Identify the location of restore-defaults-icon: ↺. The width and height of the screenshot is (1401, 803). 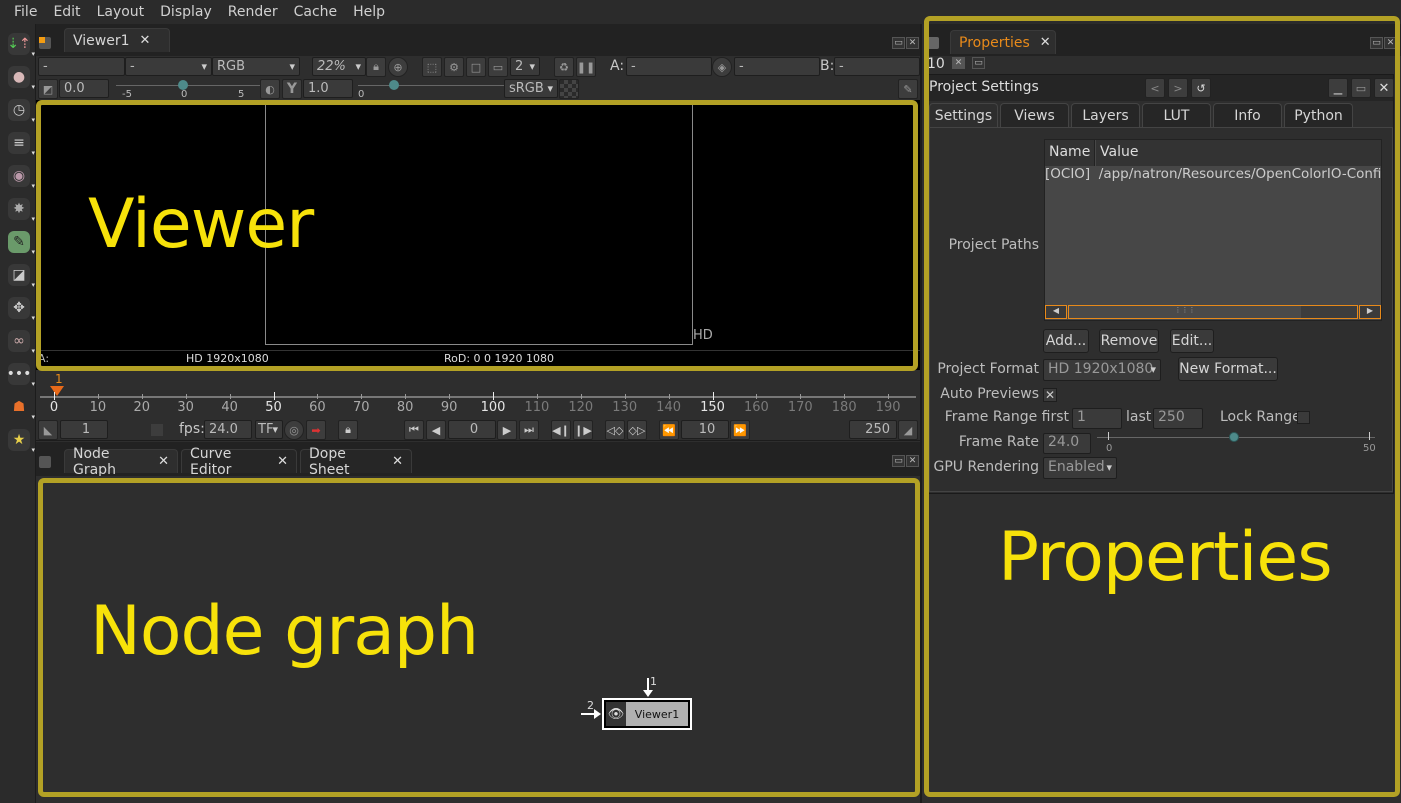
(1201, 88).